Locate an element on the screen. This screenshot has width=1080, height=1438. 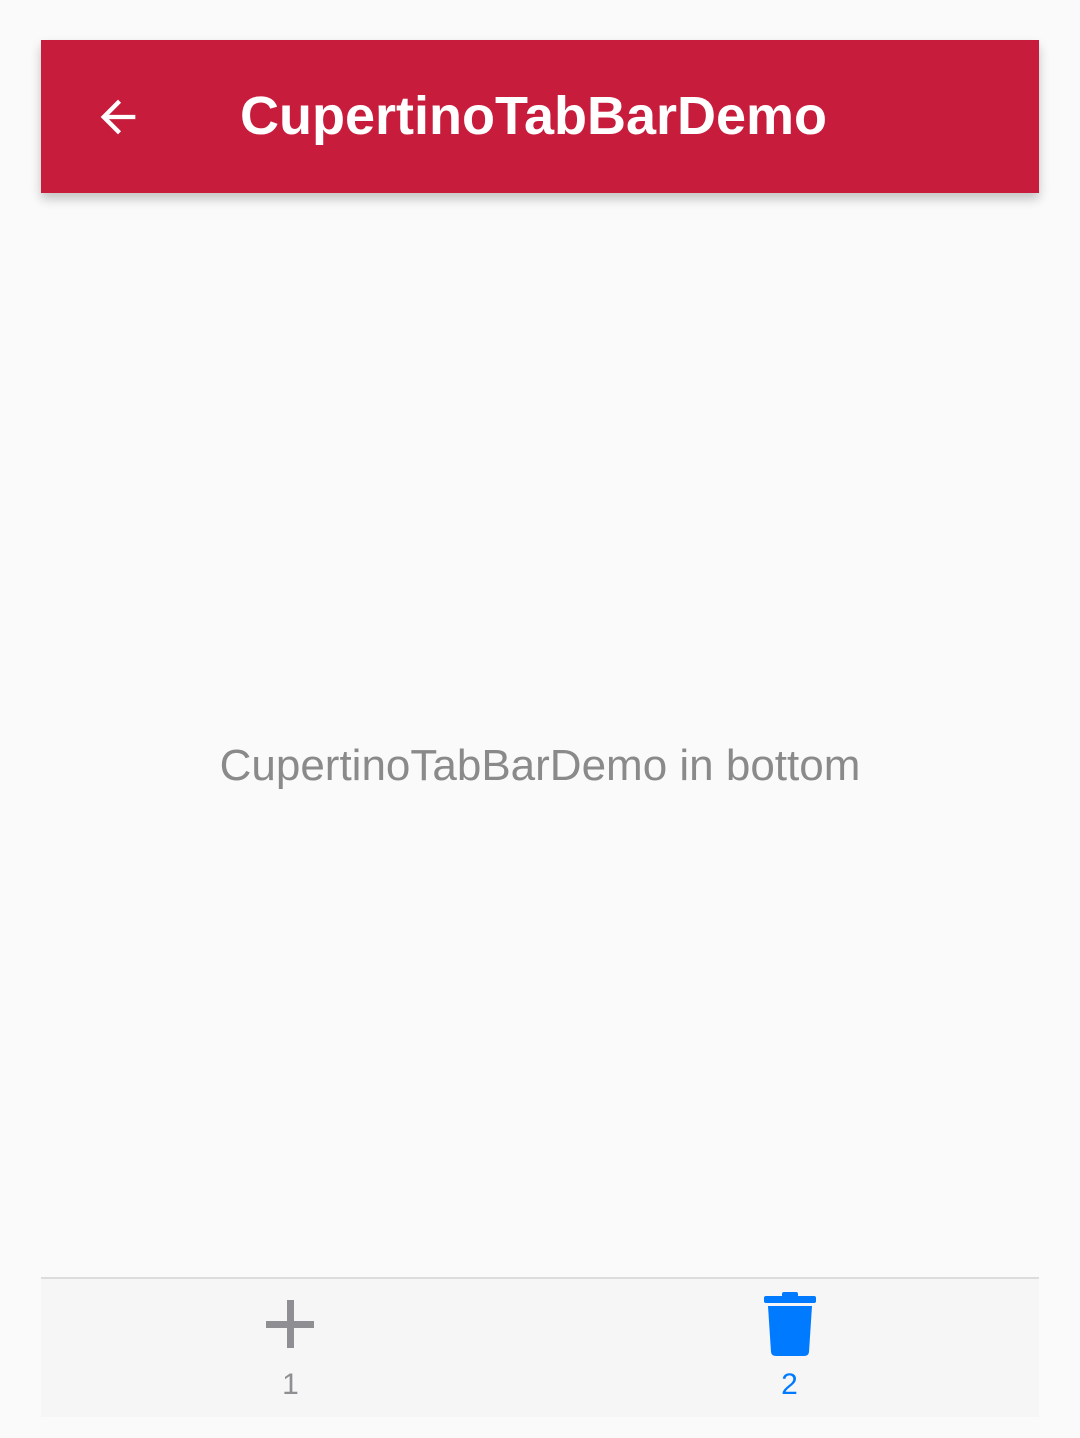
back-button is located at coordinates (118, 117).